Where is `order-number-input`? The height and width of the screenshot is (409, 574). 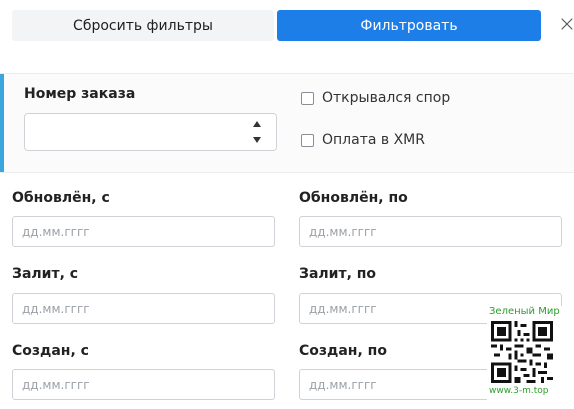
order-number-input is located at coordinates (150, 132).